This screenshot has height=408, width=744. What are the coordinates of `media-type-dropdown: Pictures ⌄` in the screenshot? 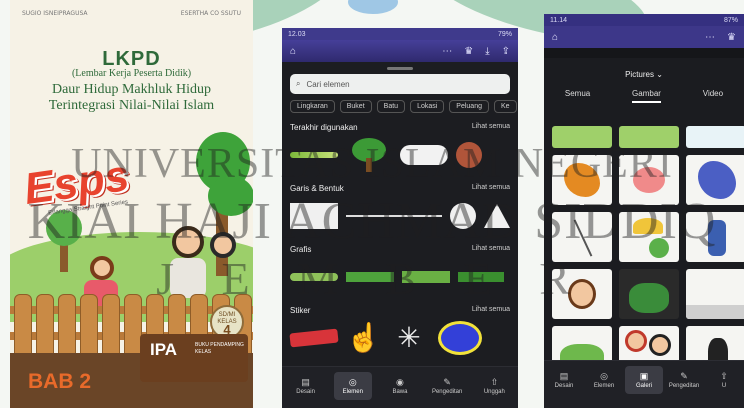 It's located at (644, 74).